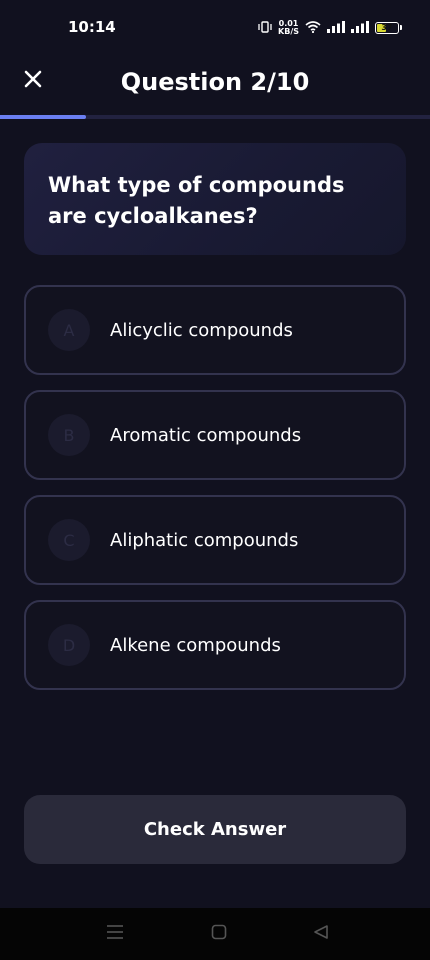 This screenshot has width=430, height=960. What do you see at coordinates (69, 540) in the screenshot?
I see `option-letter: C` at bounding box center [69, 540].